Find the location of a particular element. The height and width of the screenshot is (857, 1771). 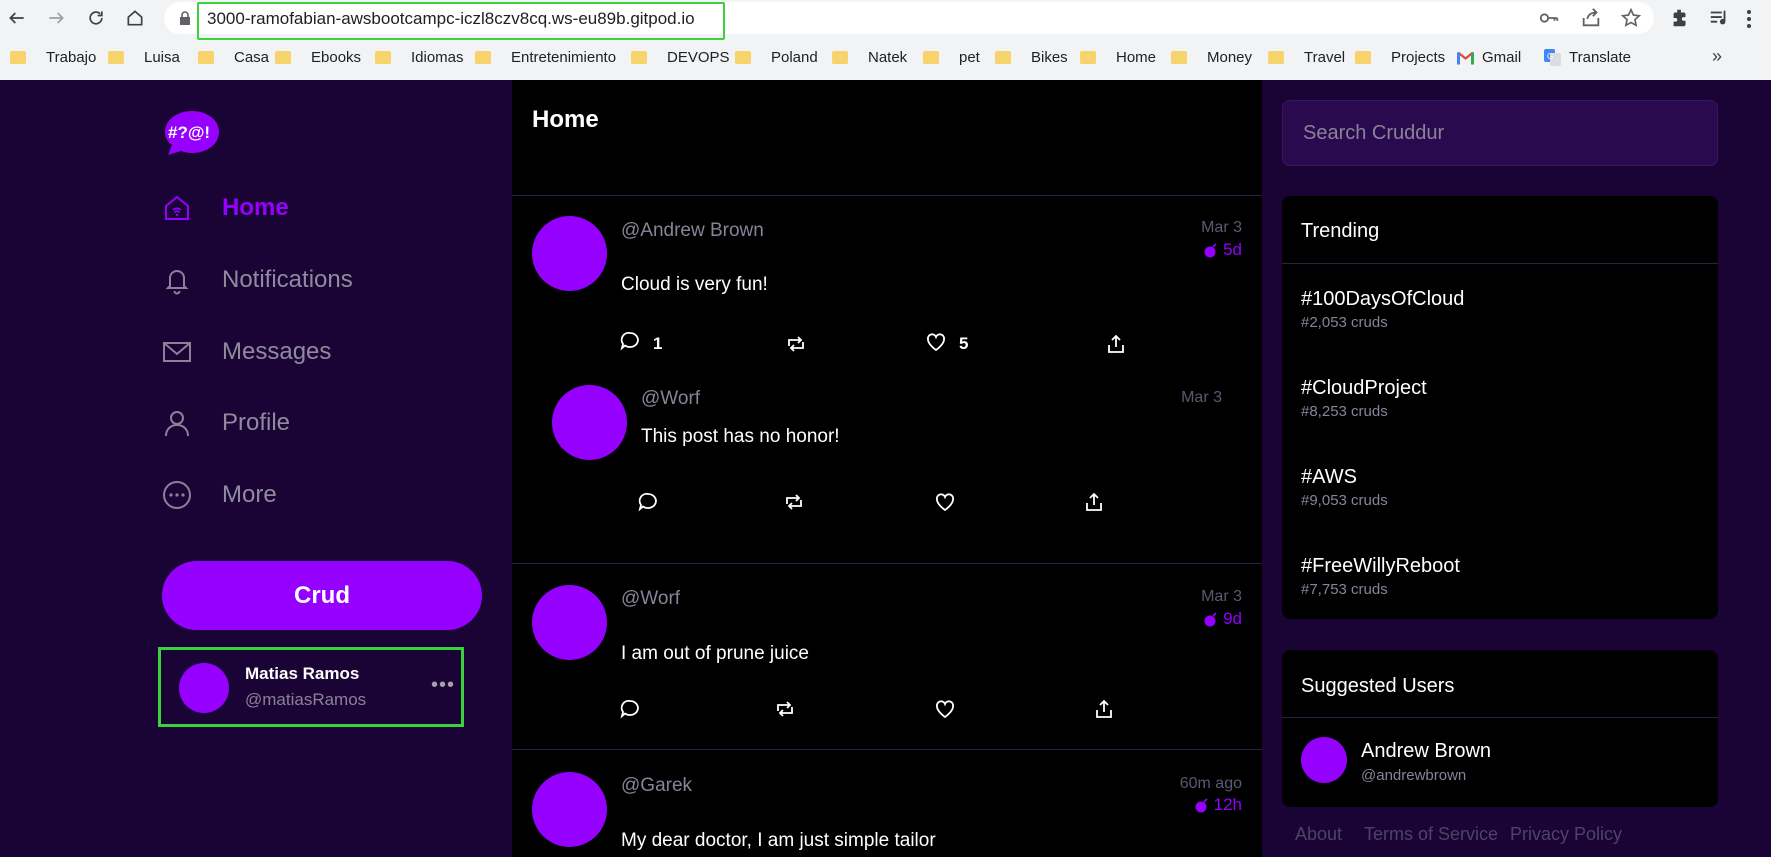

trending-tag: #100DaysOfCloud is located at coordinates (1382, 299).